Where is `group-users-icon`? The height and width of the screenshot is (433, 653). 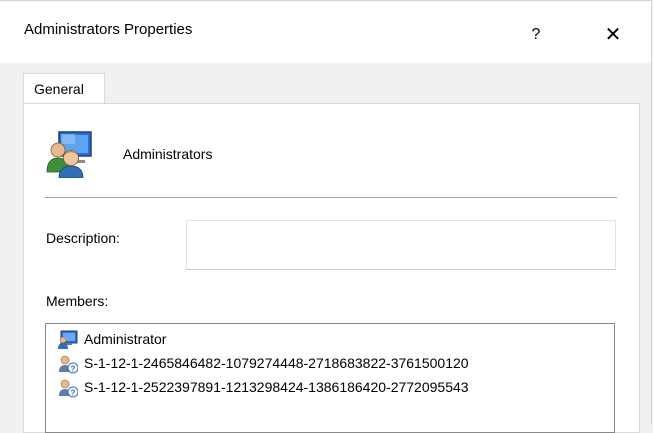
group-users-icon is located at coordinates (69, 154).